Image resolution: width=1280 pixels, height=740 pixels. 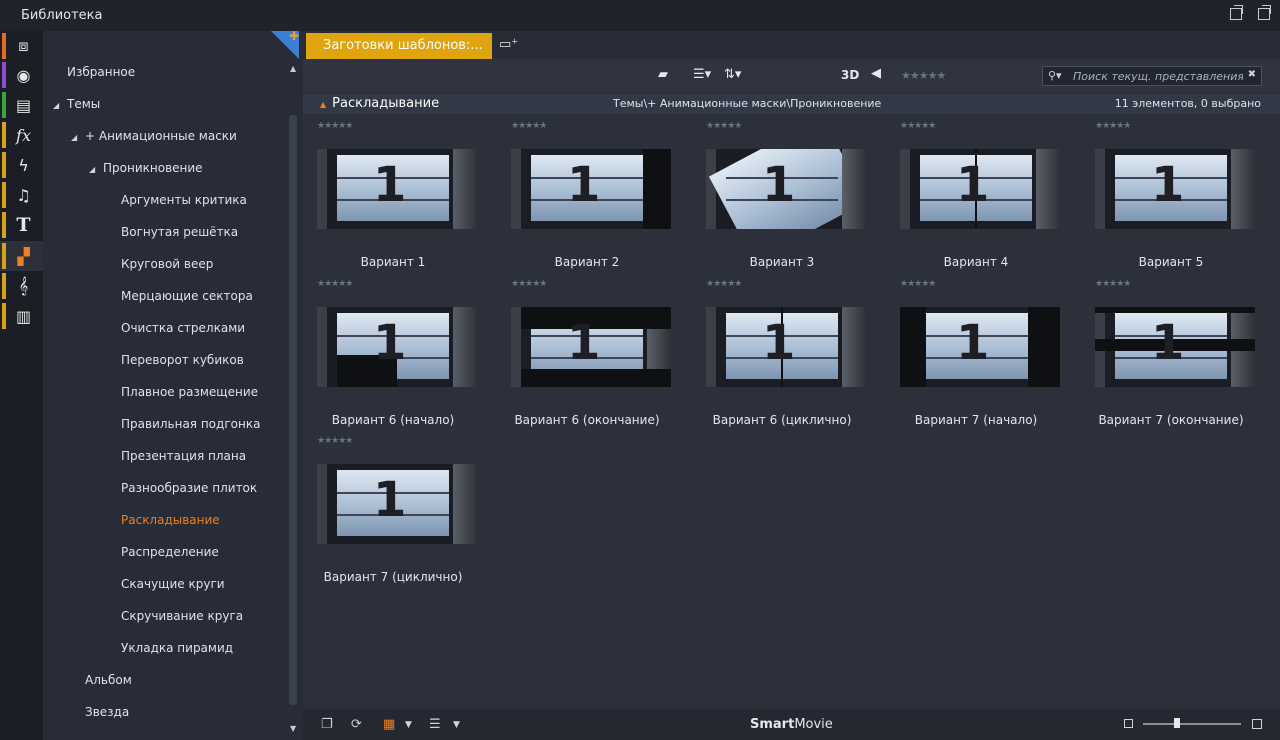 What do you see at coordinates (390, 343) in the screenshot?
I see `countdown-digit: 1` at bounding box center [390, 343].